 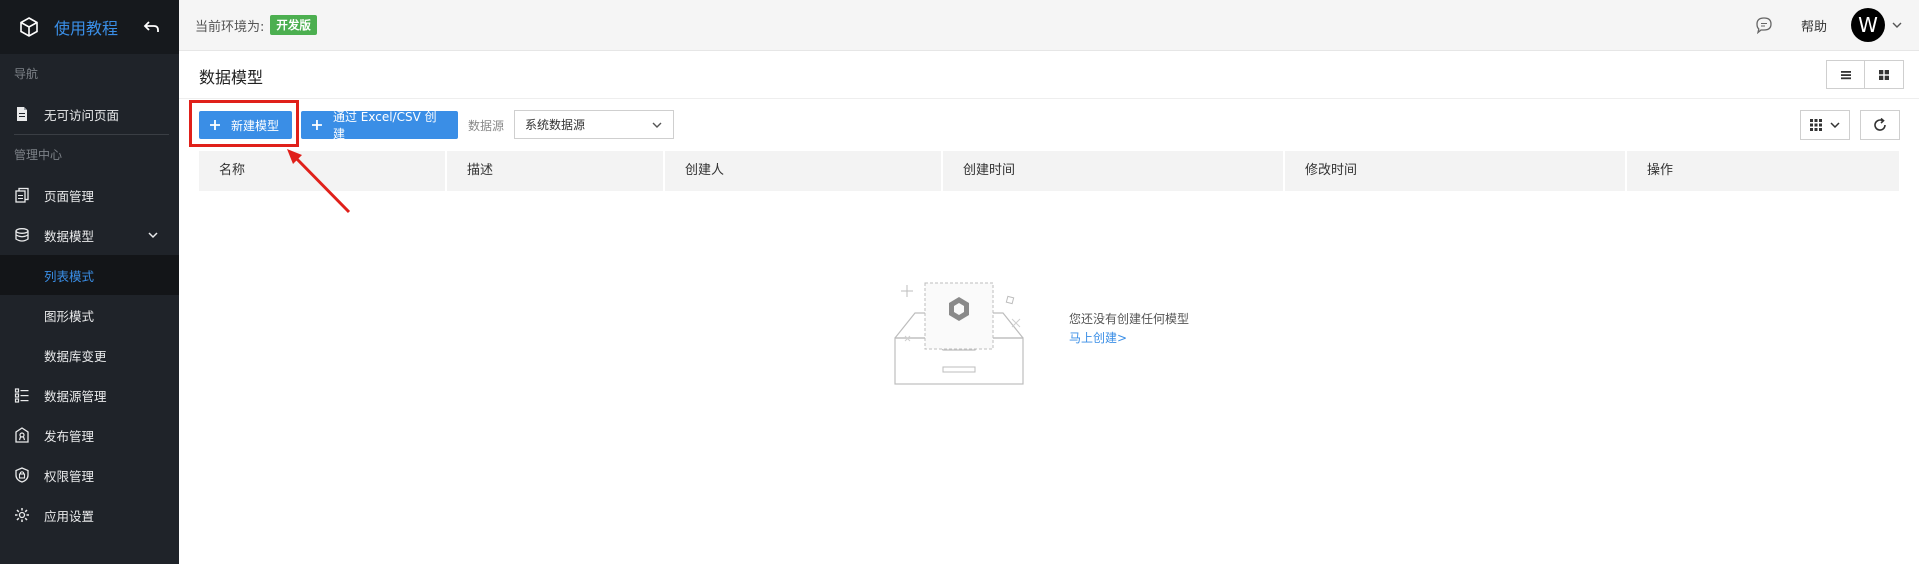 What do you see at coordinates (75, 396) in the screenshot?
I see `sidebar-item-label: 数据源管理` at bounding box center [75, 396].